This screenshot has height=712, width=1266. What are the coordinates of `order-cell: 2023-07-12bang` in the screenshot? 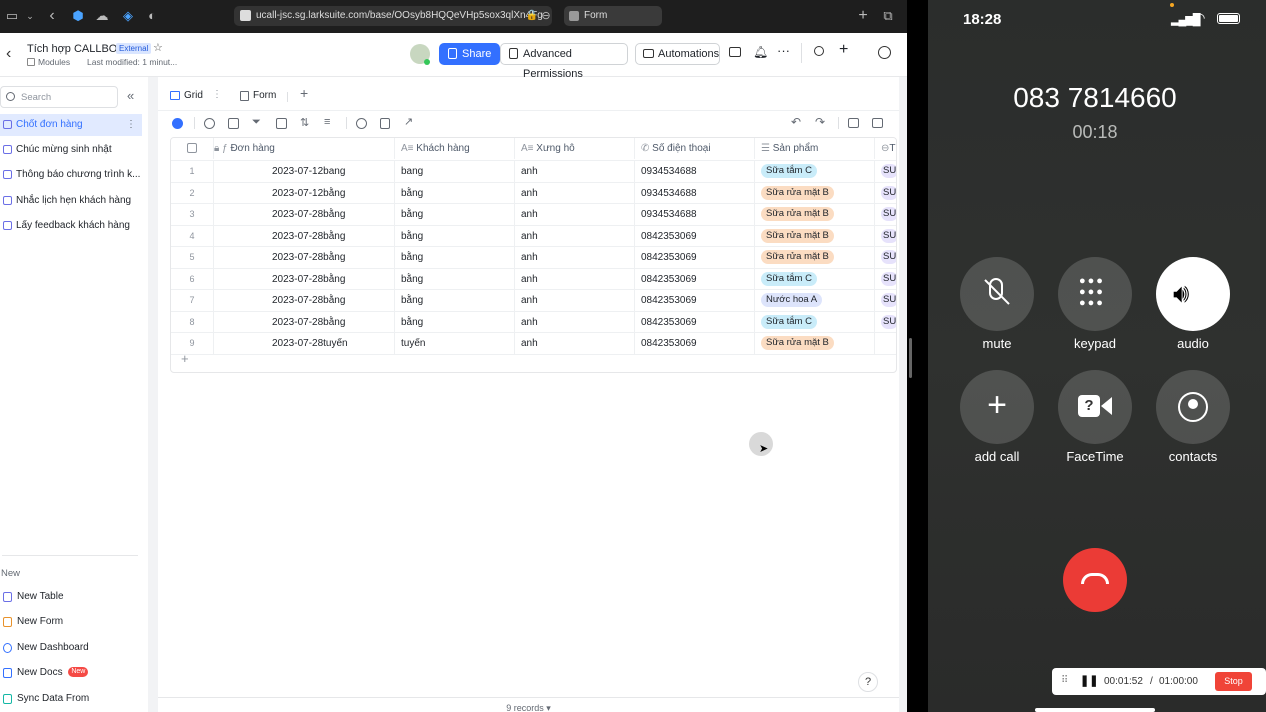 It's located at (304, 171).